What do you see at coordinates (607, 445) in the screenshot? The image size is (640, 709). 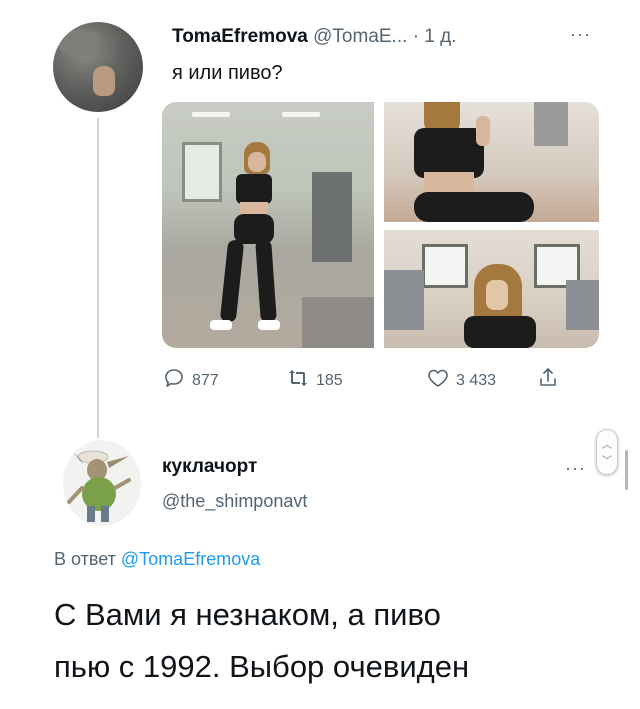 I see `chevron-up-icon: ︿` at bounding box center [607, 445].